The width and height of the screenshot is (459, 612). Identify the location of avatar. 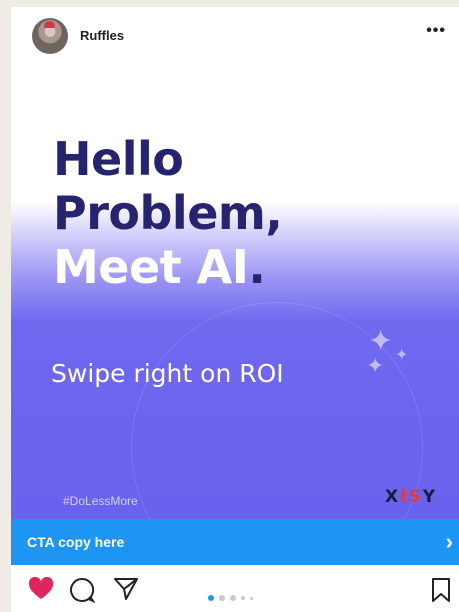
(50, 36).